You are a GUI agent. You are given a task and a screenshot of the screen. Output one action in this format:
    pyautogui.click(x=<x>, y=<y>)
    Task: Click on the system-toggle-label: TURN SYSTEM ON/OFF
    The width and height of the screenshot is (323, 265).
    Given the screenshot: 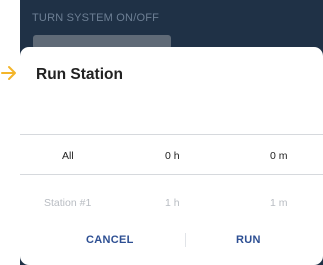 What is the action you would take?
    pyautogui.click(x=96, y=18)
    